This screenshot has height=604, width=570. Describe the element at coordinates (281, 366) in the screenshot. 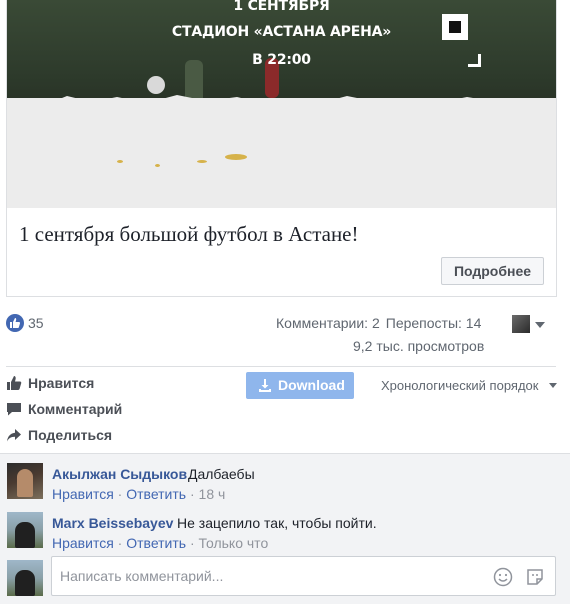

I see `divider` at that location.